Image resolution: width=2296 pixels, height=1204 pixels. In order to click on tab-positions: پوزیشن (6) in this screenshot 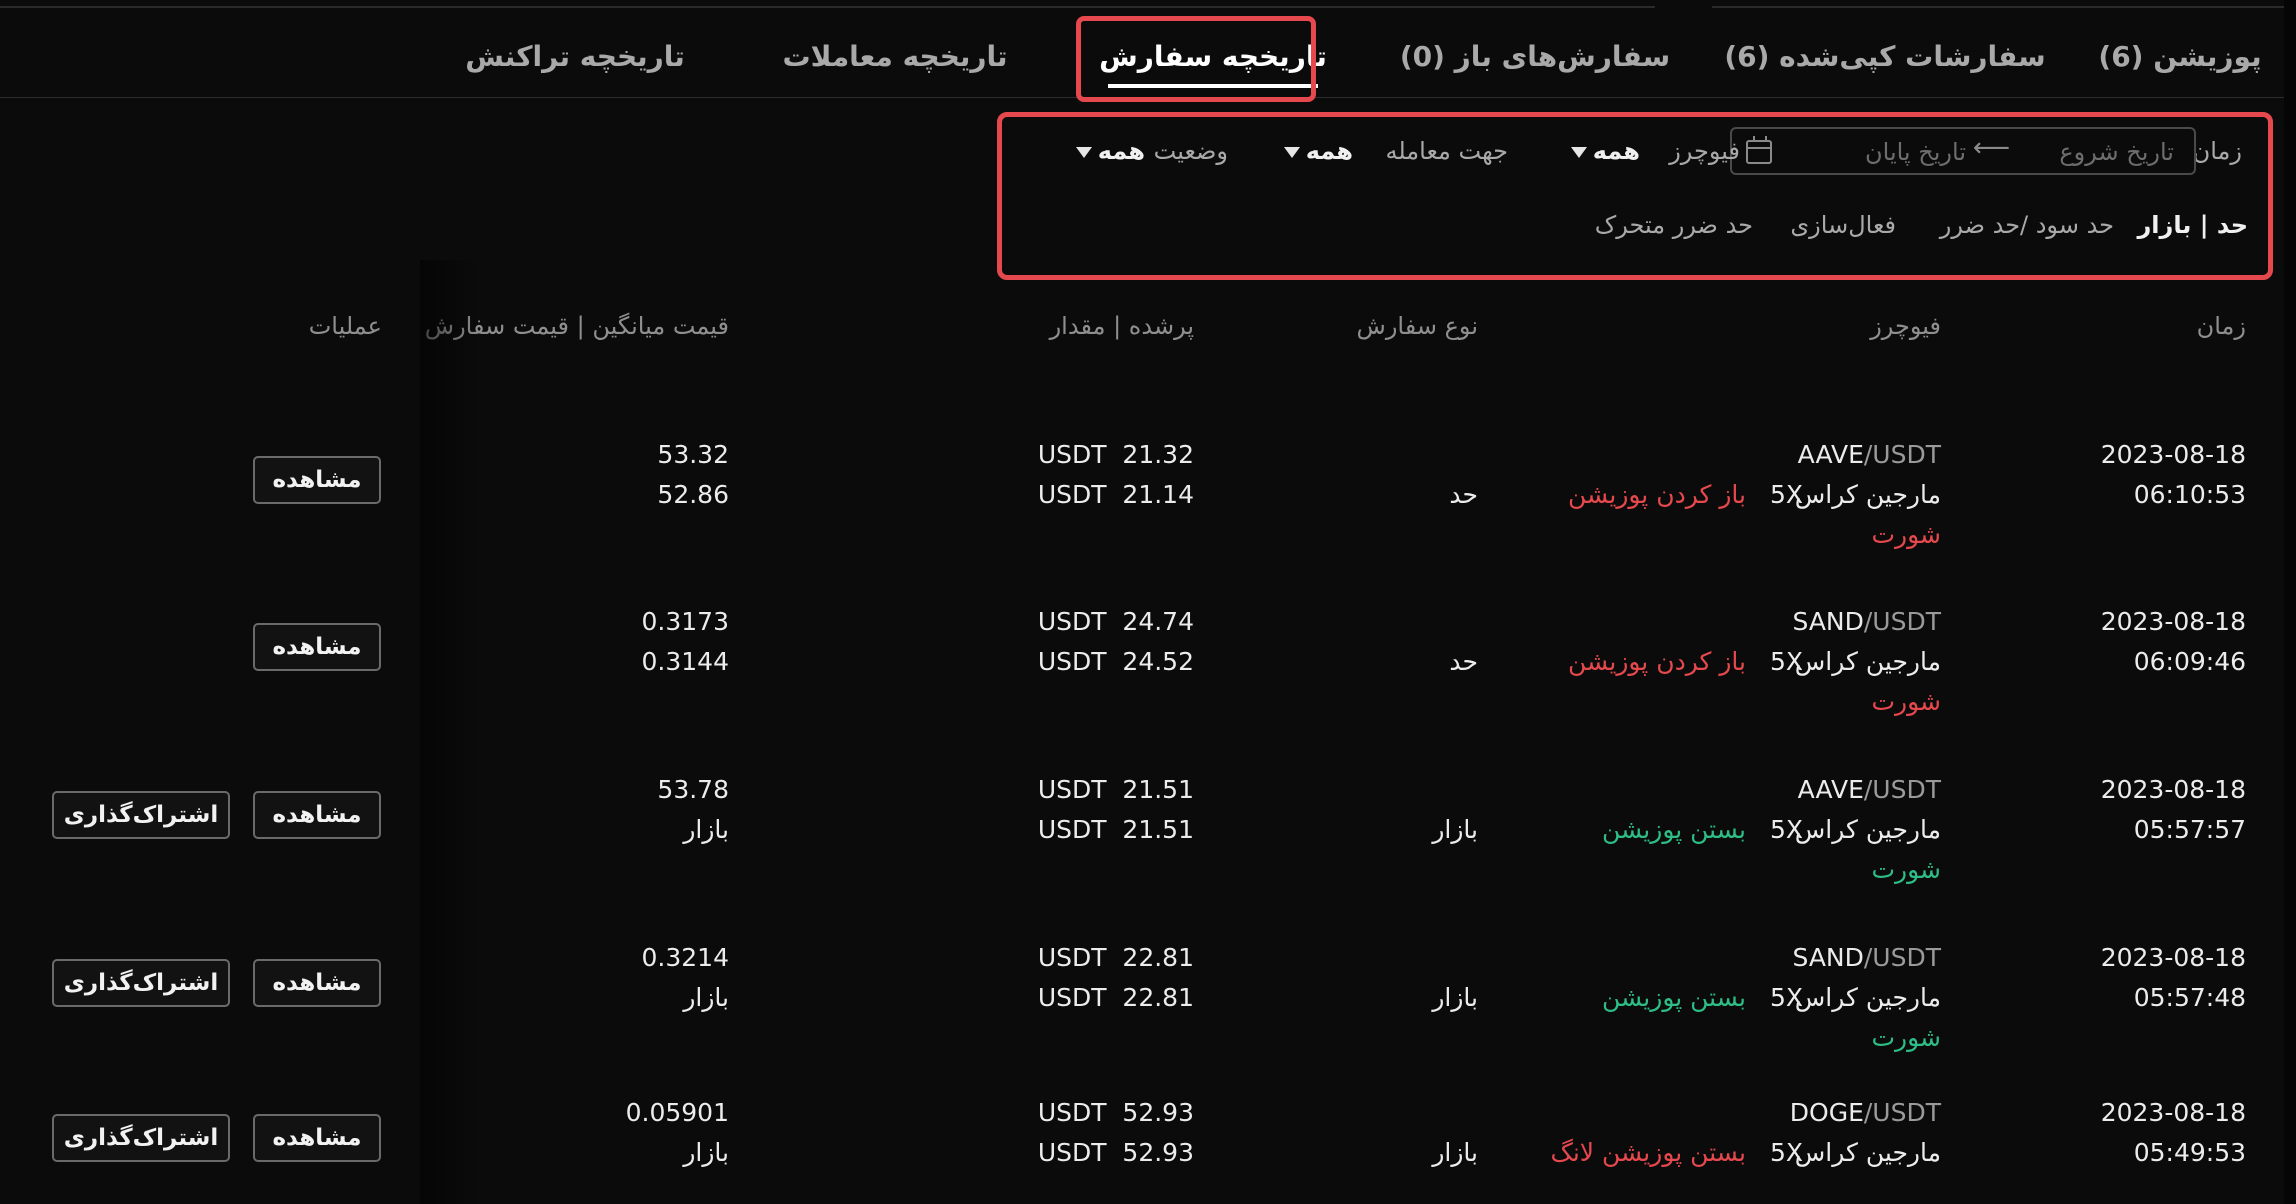, I will do `click(2180, 56)`.